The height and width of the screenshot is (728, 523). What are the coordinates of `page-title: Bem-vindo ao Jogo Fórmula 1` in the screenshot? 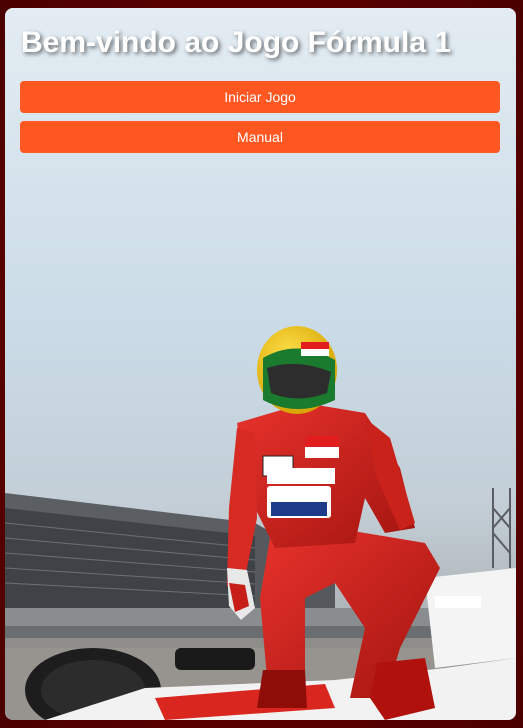 It's located at (236, 42).